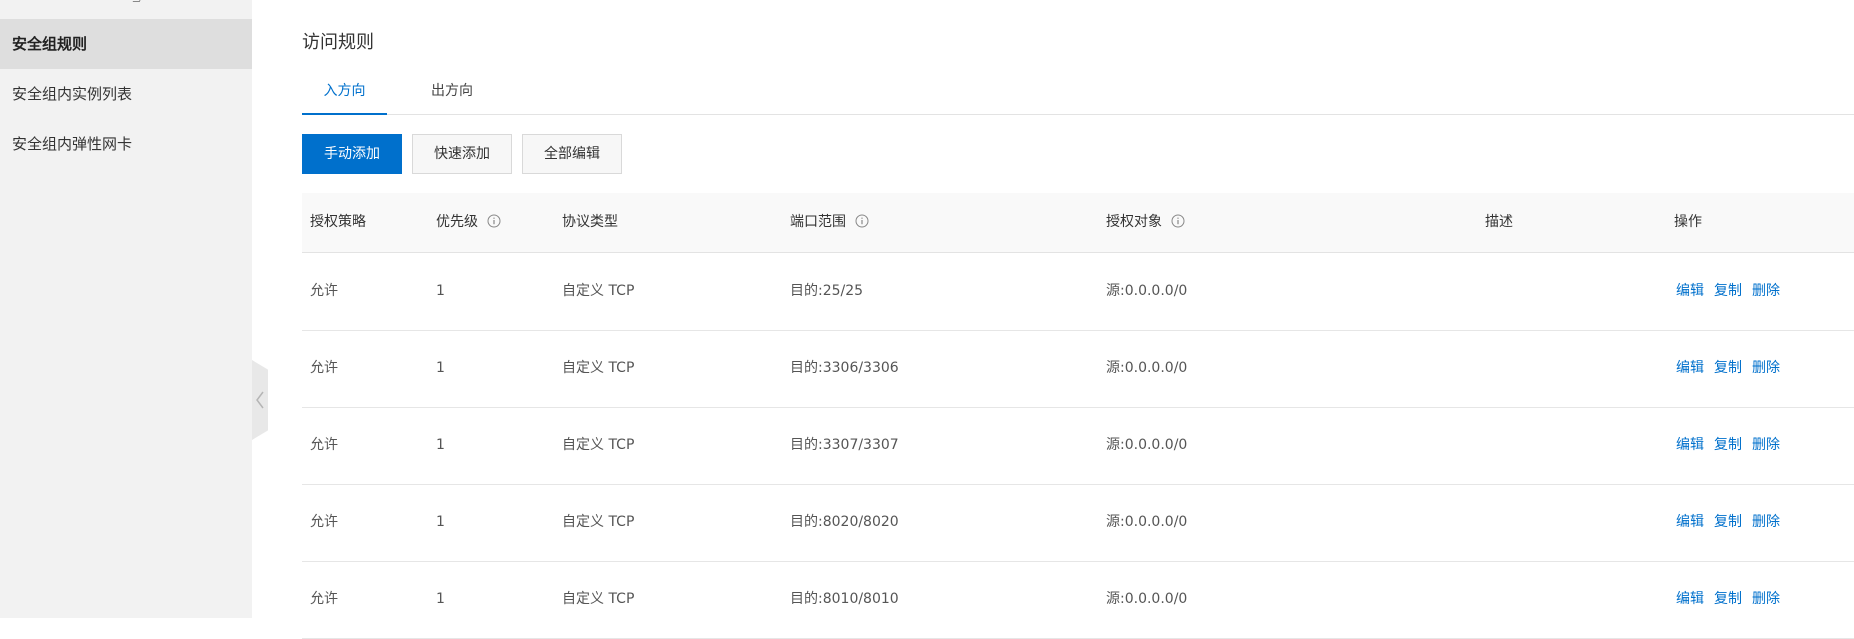 This screenshot has height=639, width=1854. I want to click on page-title: 访问规则, so click(338, 42).